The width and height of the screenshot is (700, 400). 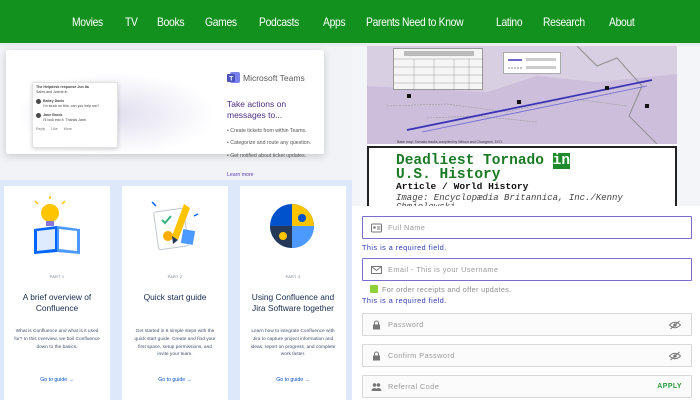 What do you see at coordinates (274, 78) in the screenshot?
I see `teams-brand-name: Microsoft Teams` at bounding box center [274, 78].